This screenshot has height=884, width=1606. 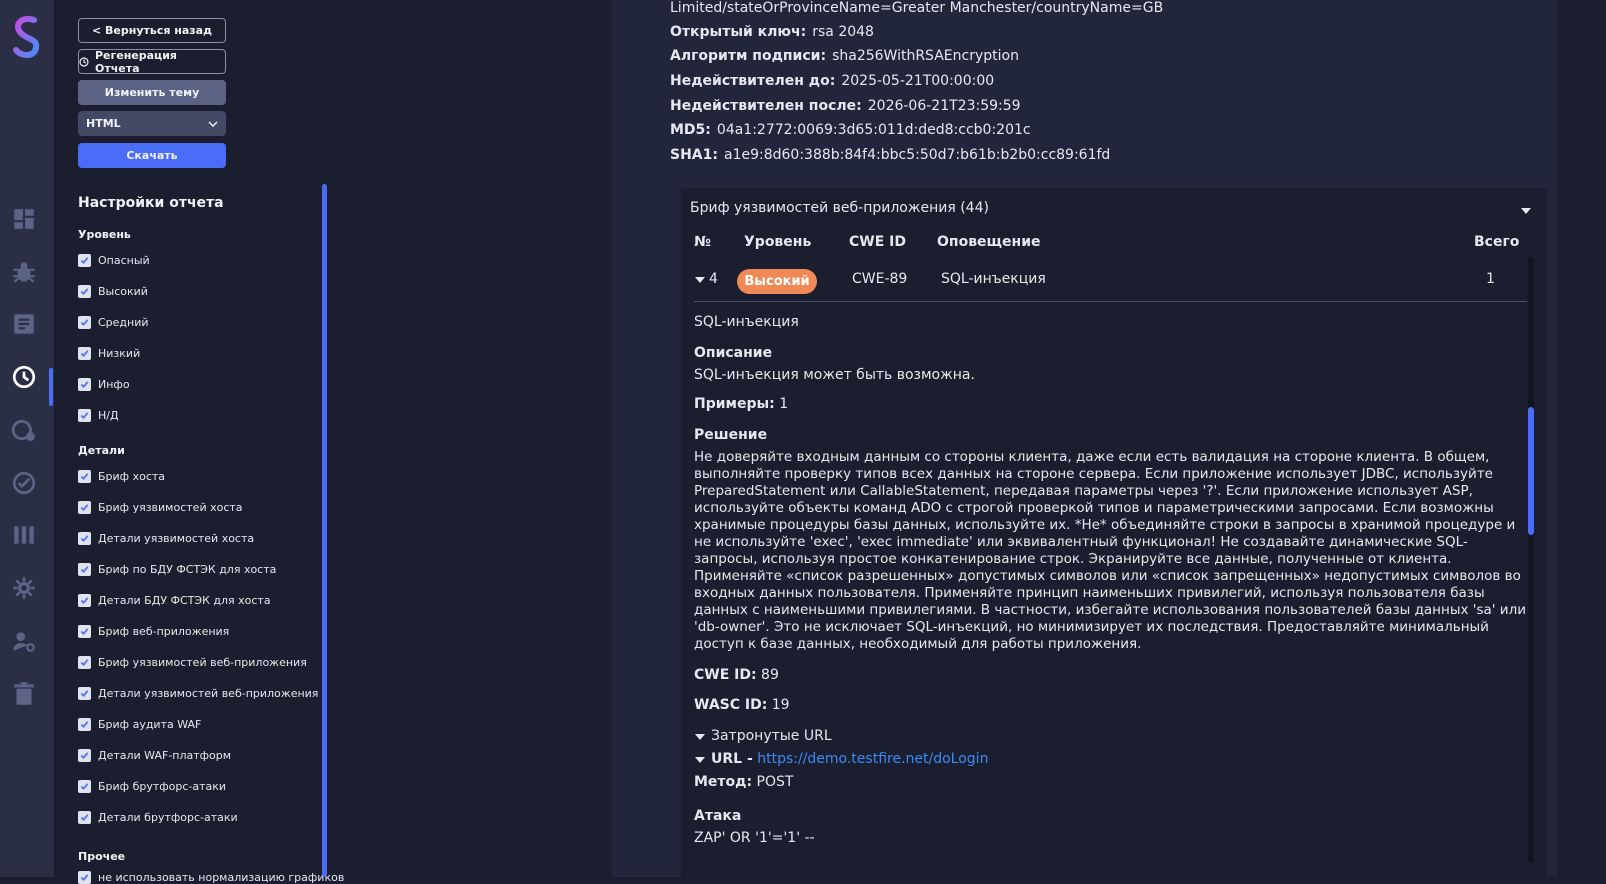 What do you see at coordinates (98, 415) in the screenshot?
I see `level-checkbox-row: Н/Д` at bounding box center [98, 415].